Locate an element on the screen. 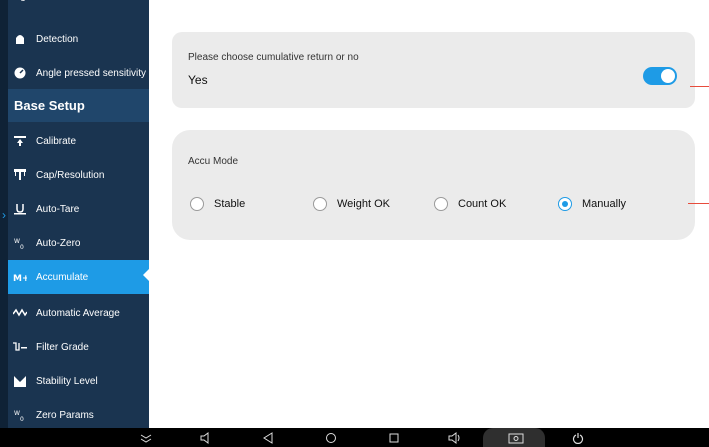 The width and height of the screenshot is (709, 447). sidebar-item-auto-tare: Auto-Tare is located at coordinates (78, 209).